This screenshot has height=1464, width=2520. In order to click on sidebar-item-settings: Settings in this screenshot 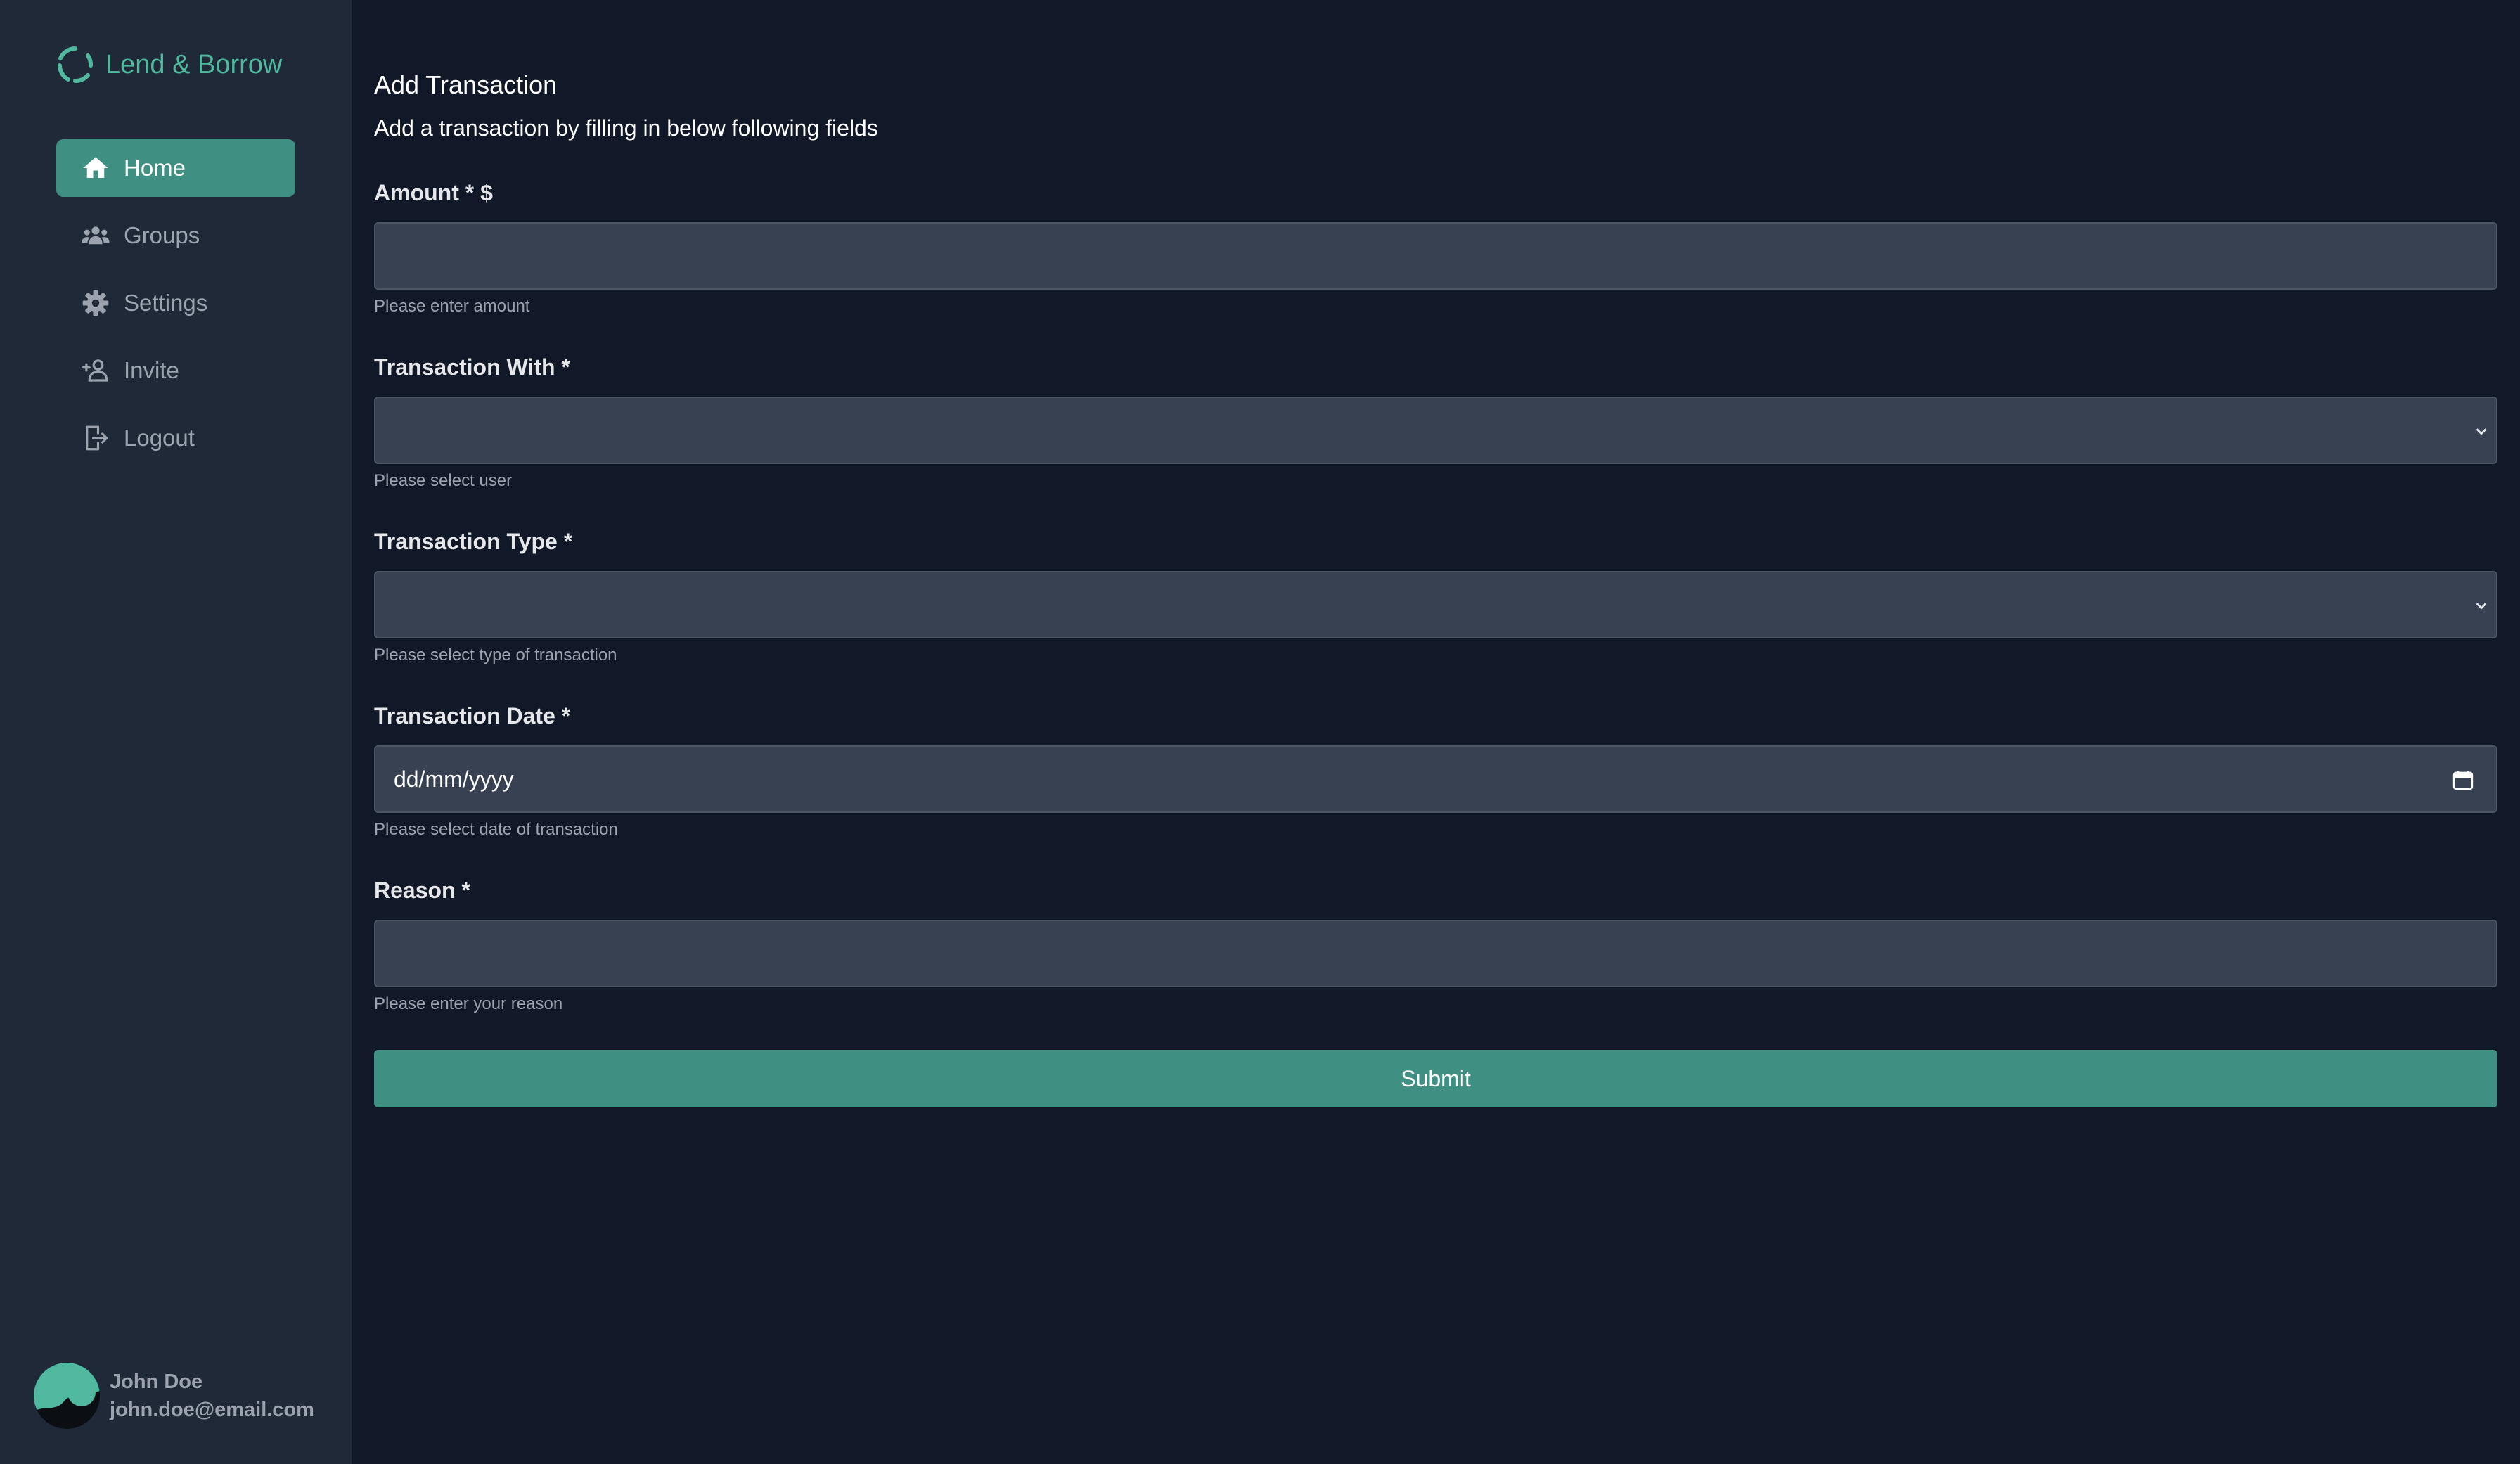, I will do `click(176, 303)`.